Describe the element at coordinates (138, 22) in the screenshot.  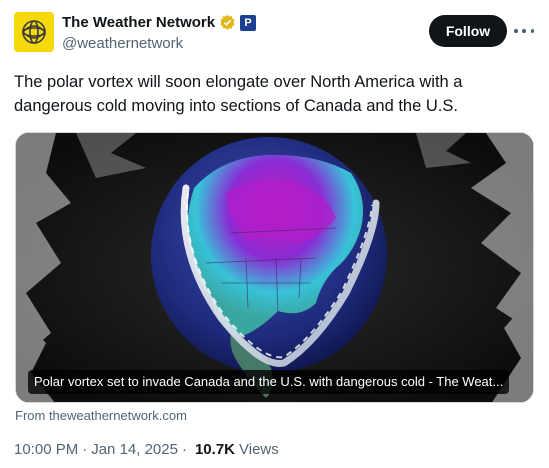
I see `author-display-name: The Weather Network` at that location.